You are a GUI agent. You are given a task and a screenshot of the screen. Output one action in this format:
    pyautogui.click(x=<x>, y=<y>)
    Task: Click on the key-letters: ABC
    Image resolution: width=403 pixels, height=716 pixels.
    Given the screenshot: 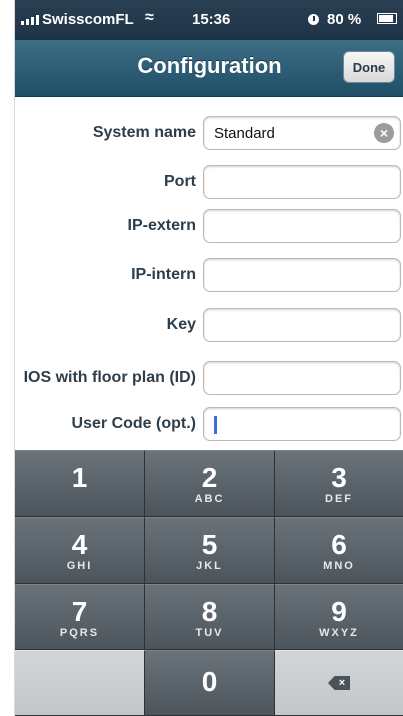 What is the action you would take?
    pyautogui.click(x=209, y=499)
    